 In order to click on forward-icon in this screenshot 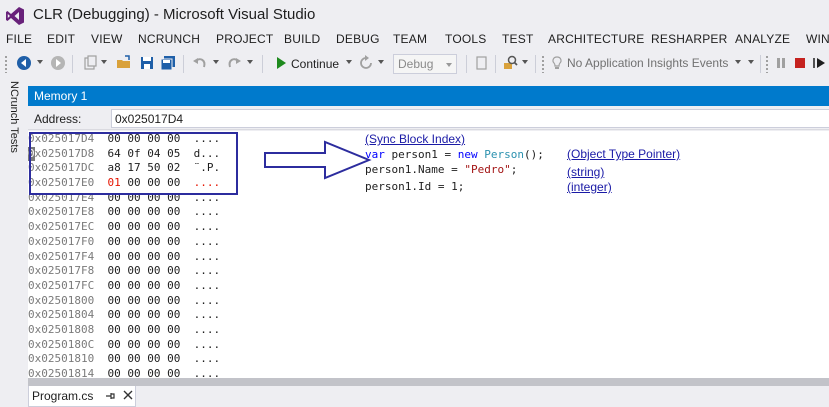, I will do `click(58, 63)`.